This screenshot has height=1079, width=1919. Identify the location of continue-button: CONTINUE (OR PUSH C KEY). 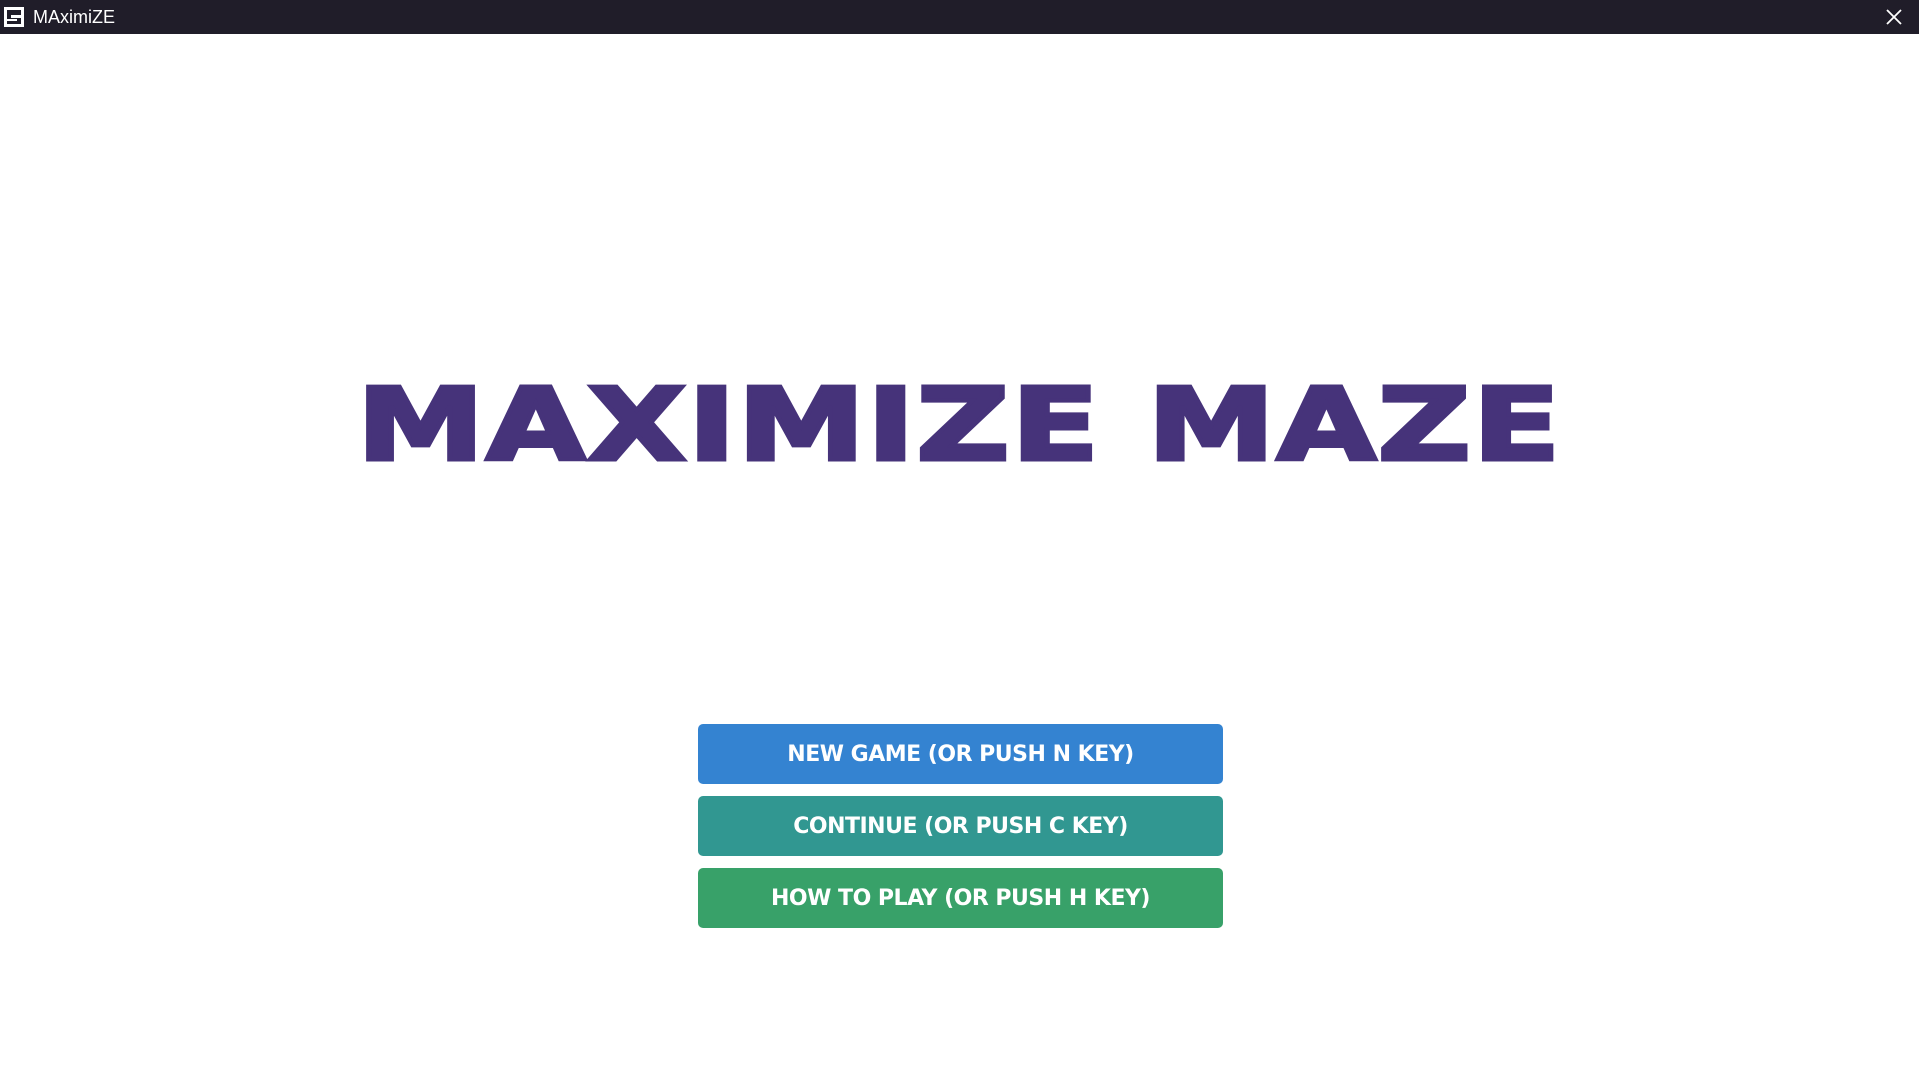
(960, 826).